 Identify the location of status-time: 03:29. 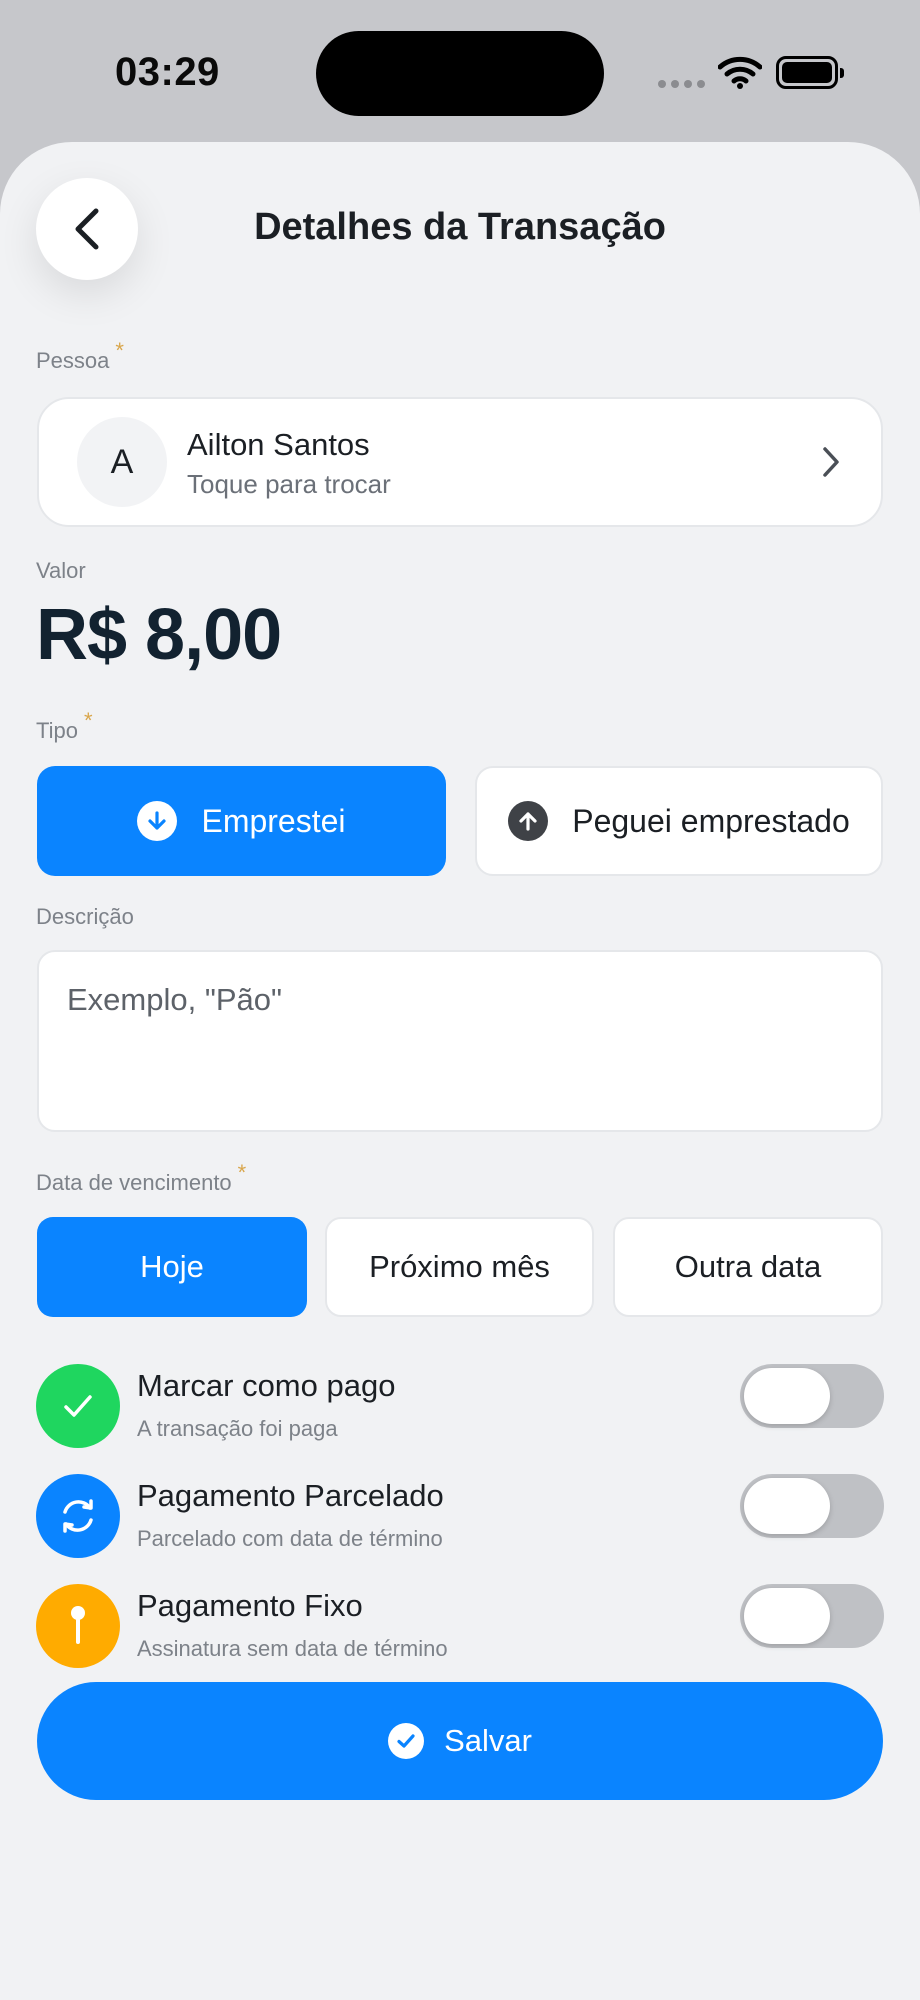
(167, 72).